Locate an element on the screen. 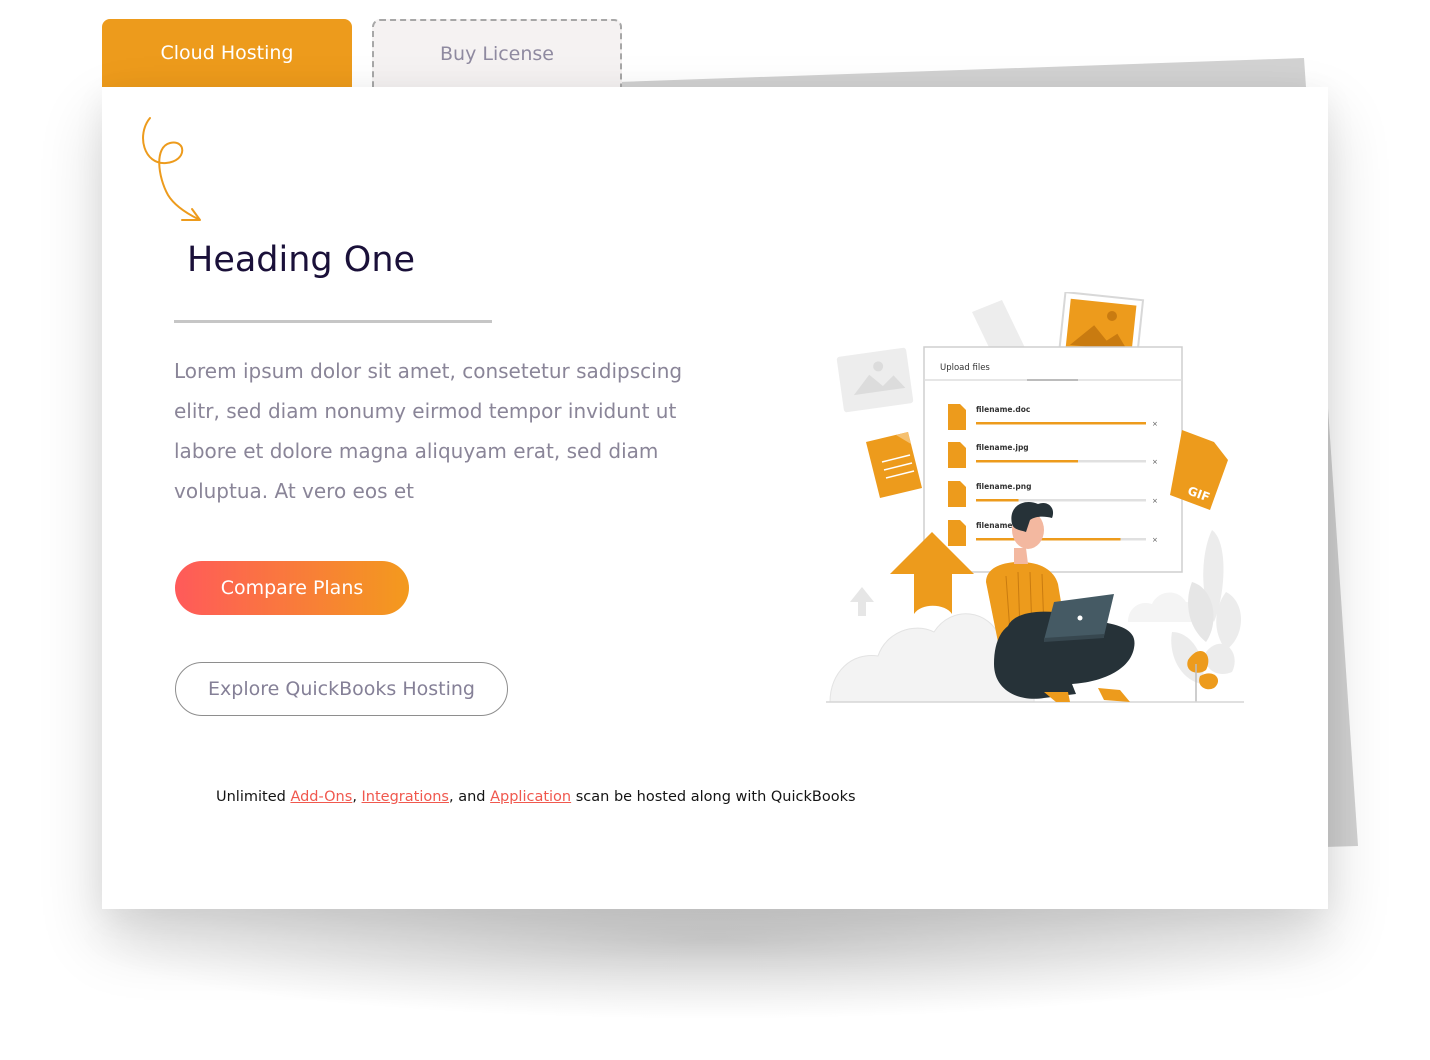 The image size is (1430, 1060). footnote-separator-2: , and is located at coordinates (469, 797).